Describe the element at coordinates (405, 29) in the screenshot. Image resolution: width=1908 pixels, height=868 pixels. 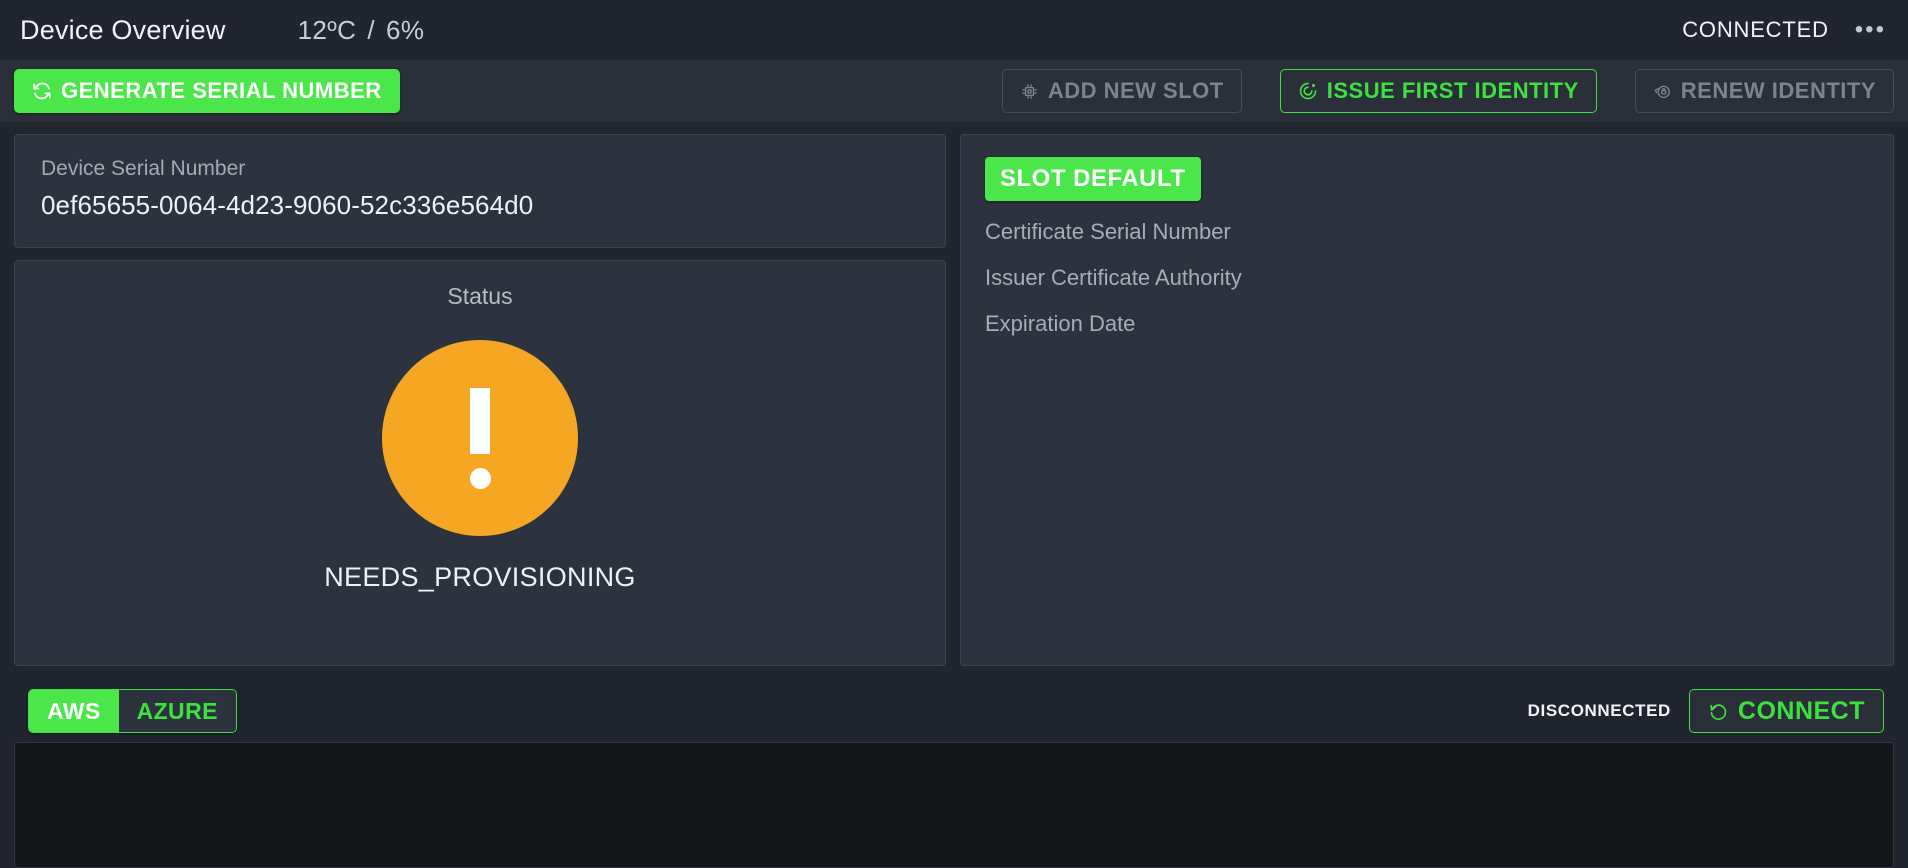
I see `humidity-value: 6%` at that location.